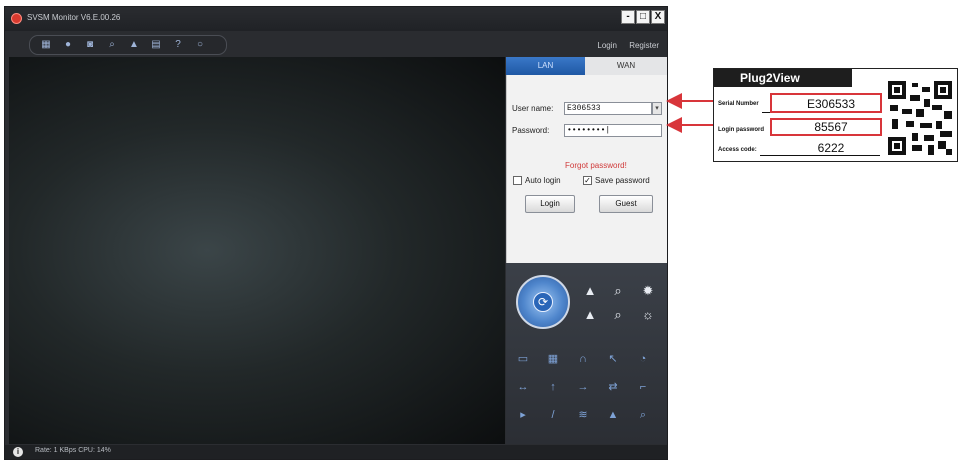  Describe the element at coordinates (741, 130) in the screenshot. I see `login-password-label: Login password` at that location.